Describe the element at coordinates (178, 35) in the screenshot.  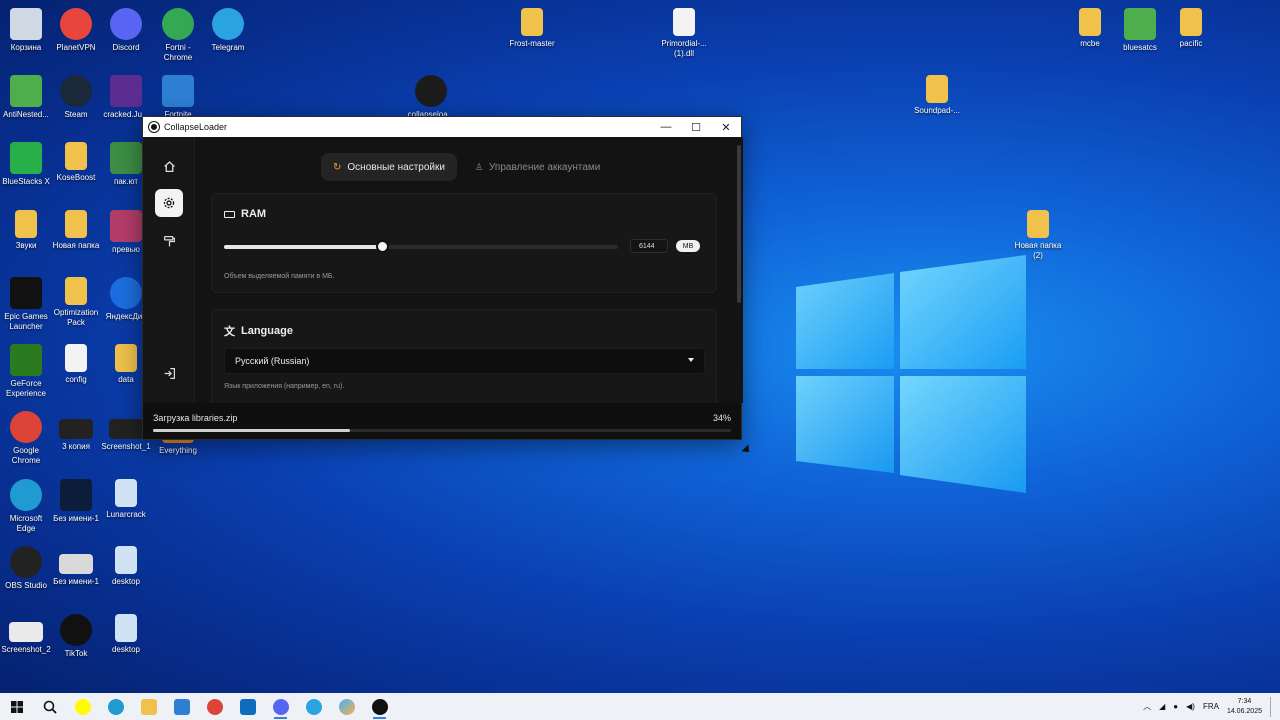
I see `desktop-icon: Fortni - Chrome` at that location.